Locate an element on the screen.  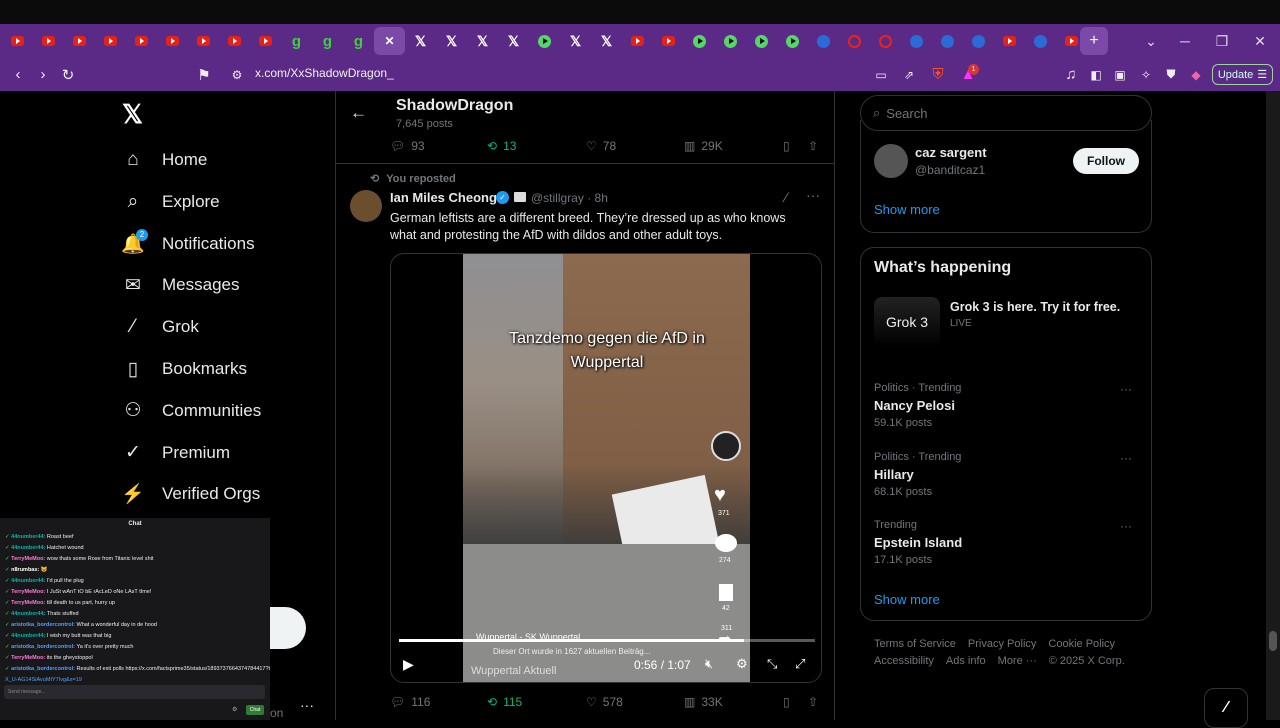
trend-item: Trending Epstein Island 17.1K posts ··· is located at coordinates (1007, 542).